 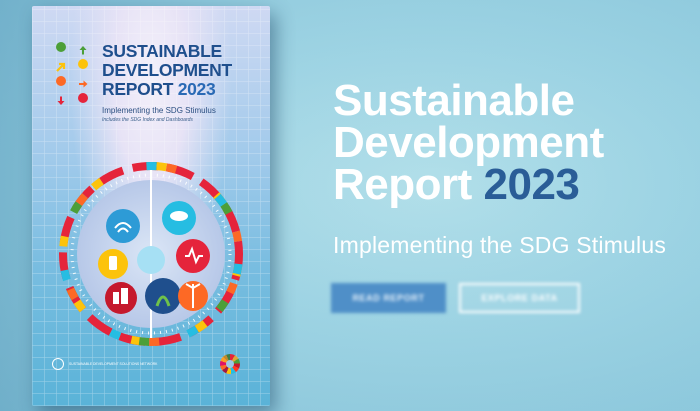 What do you see at coordinates (388, 298) in the screenshot?
I see `read-report-button: READ REPORT` at bounding box center [388, 298].